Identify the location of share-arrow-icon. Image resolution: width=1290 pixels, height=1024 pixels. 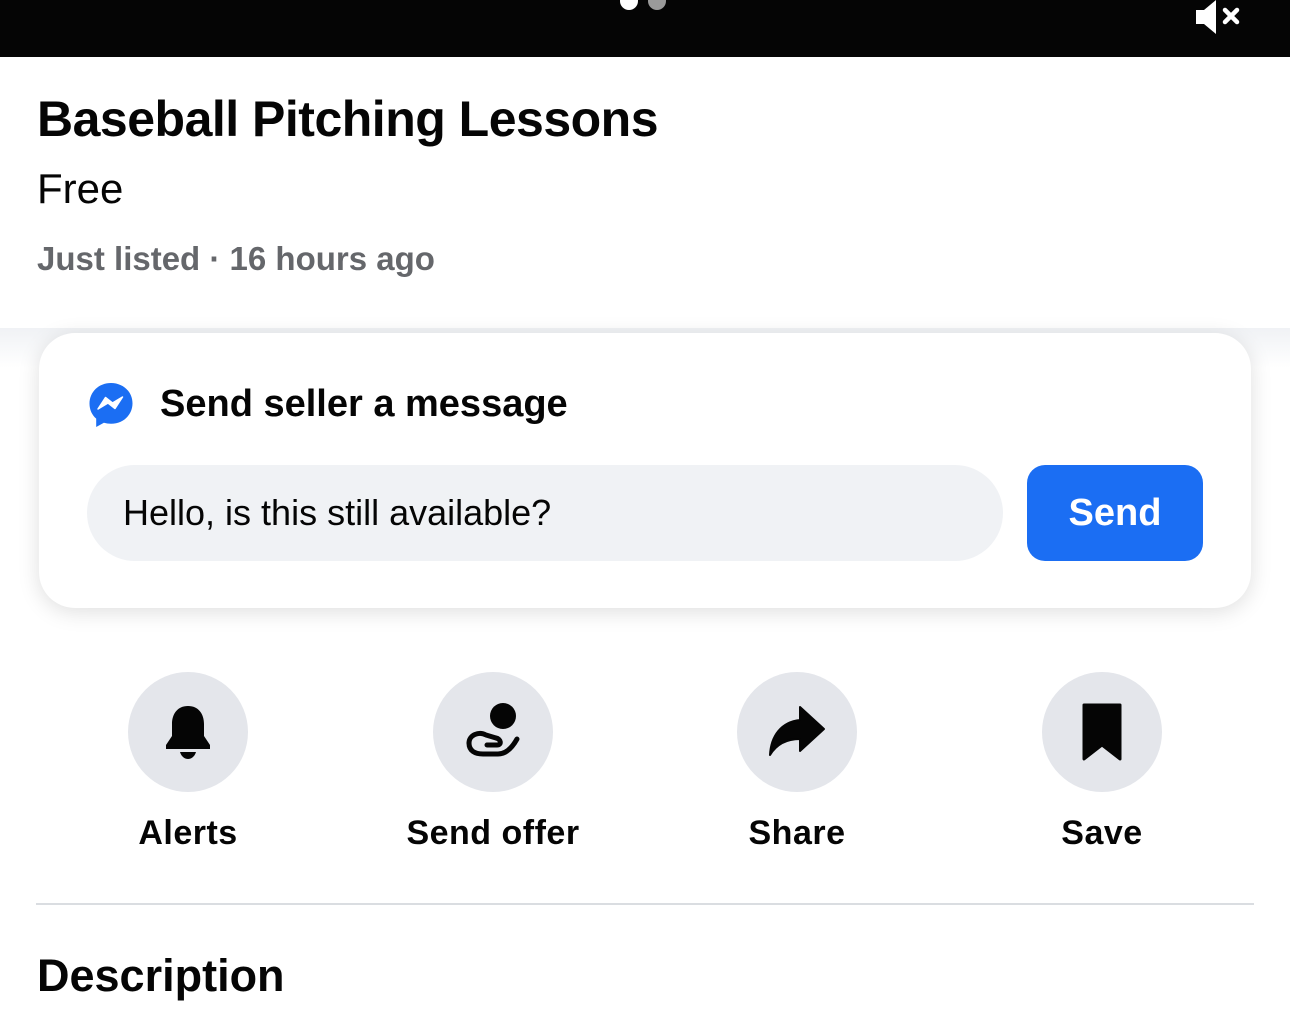
(797, 731).